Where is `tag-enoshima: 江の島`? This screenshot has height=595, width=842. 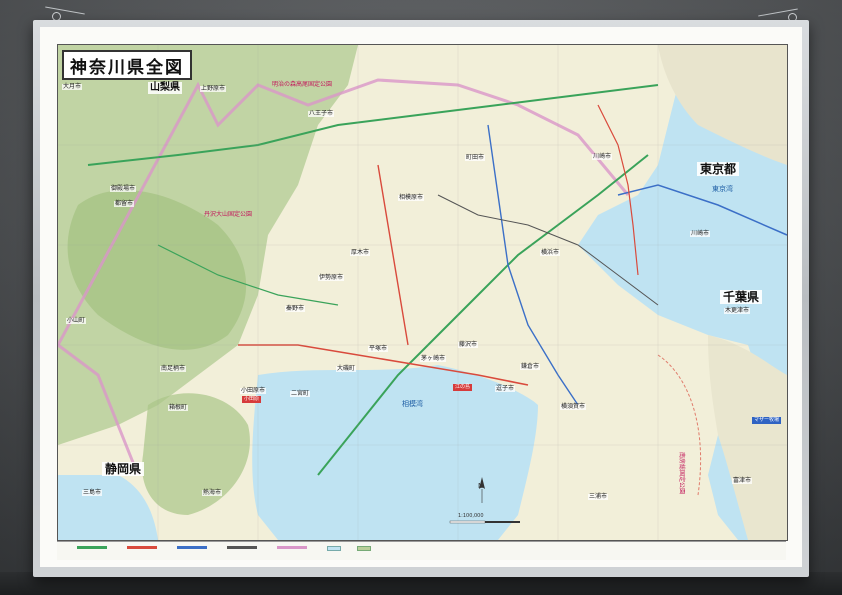
tag-enoshima: 江の島 is located at coordinates (463, 387).